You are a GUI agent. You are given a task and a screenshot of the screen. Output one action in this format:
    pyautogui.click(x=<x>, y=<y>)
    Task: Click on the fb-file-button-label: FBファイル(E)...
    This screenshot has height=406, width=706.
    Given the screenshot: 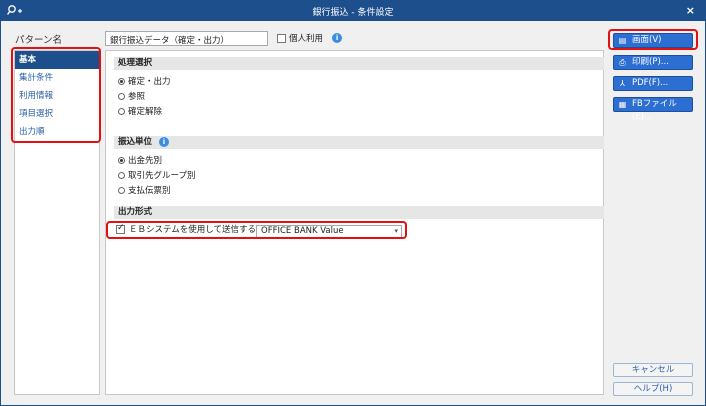 What is the action you would take?
    pyautogui.click(x=654, y=110)
    